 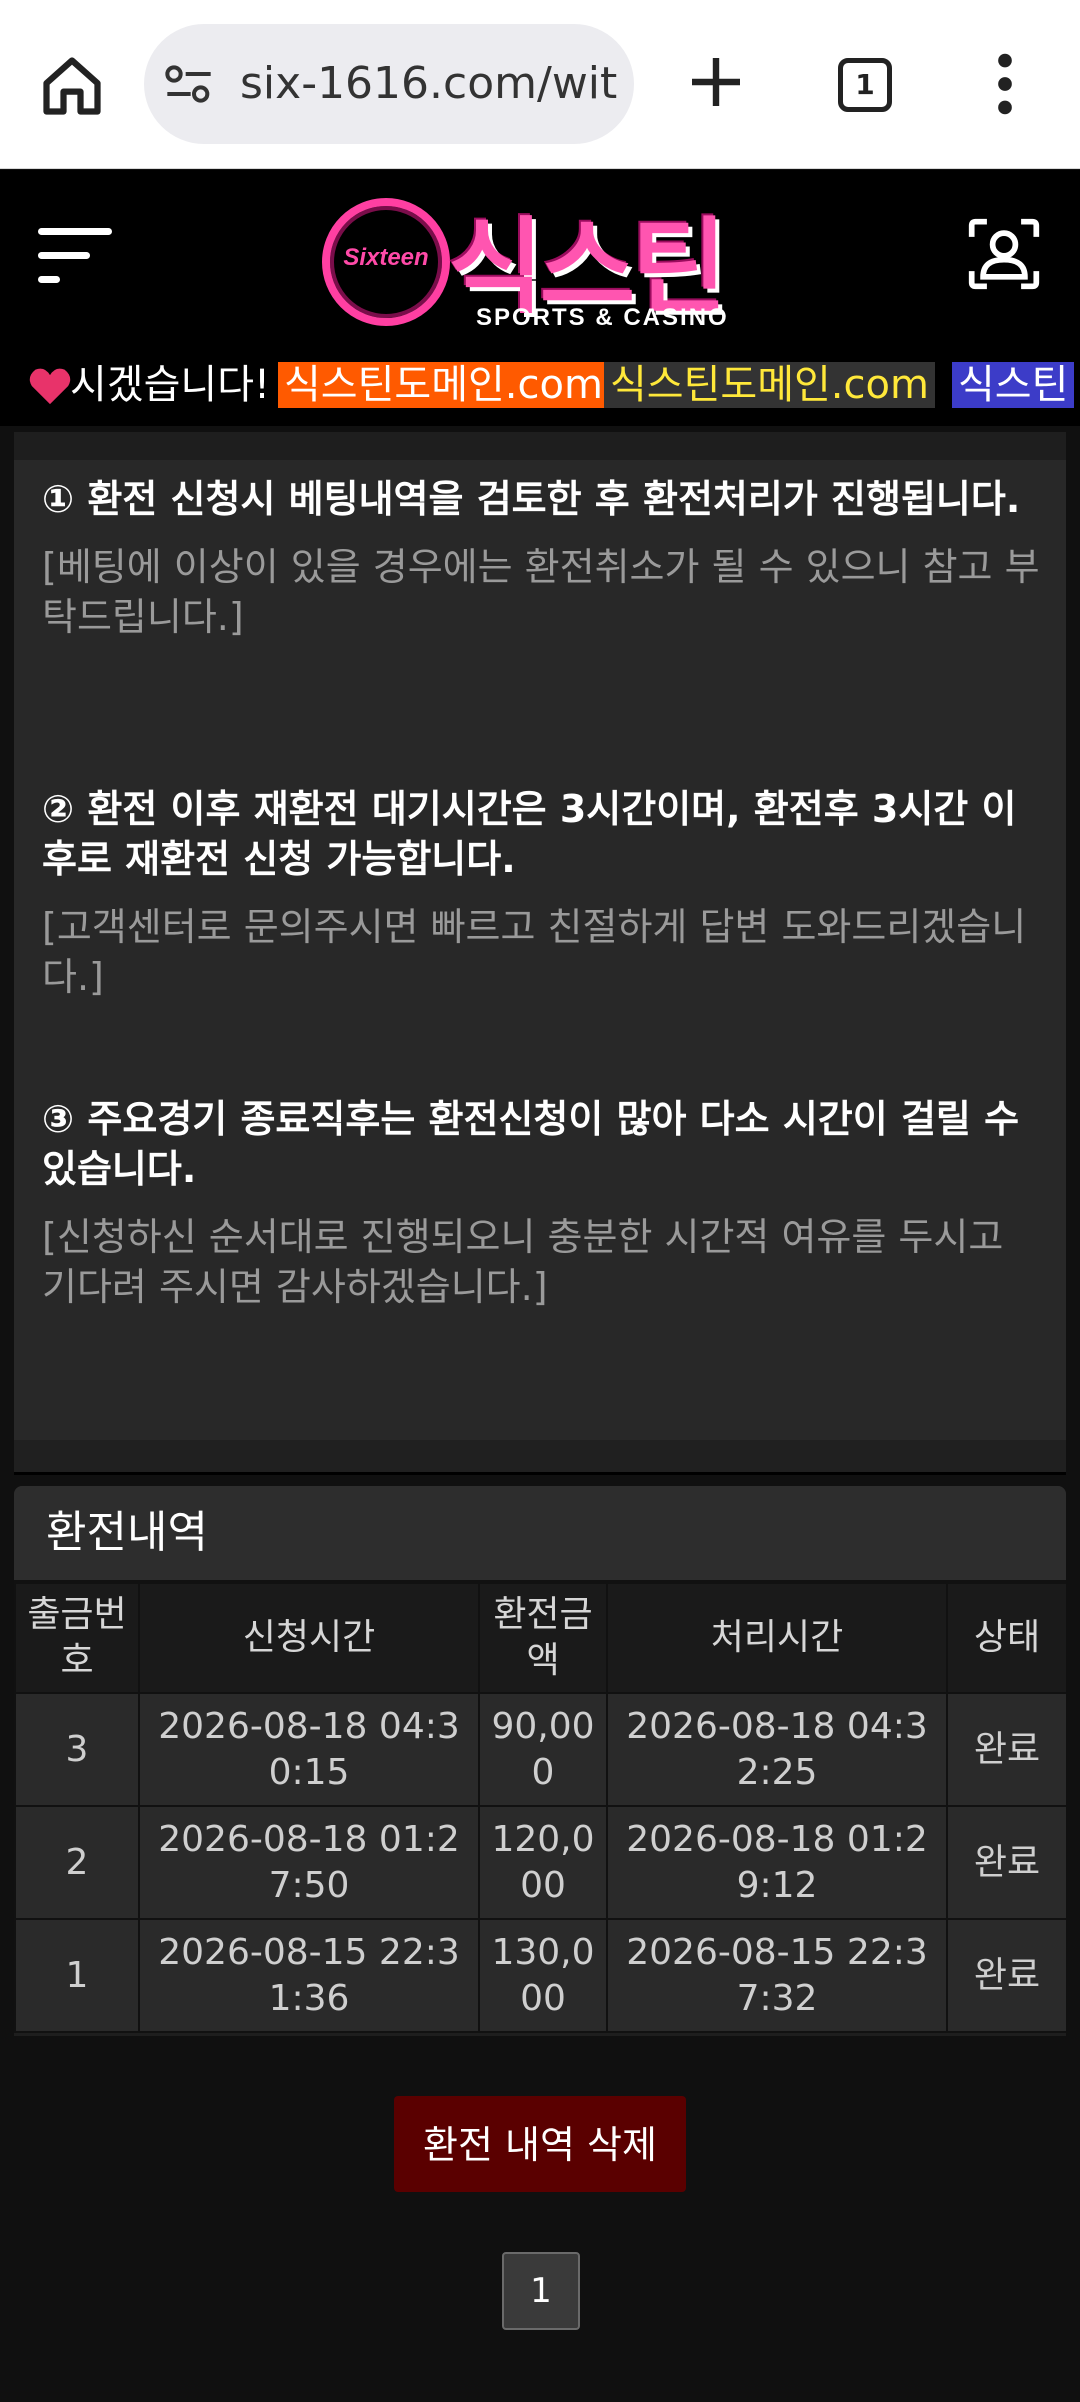 What do you see at coordinates (777, 1975) in the screenshot?
I see `processed-time: 2026-08-15 22:37:32` at bounding box center [777, 1975].